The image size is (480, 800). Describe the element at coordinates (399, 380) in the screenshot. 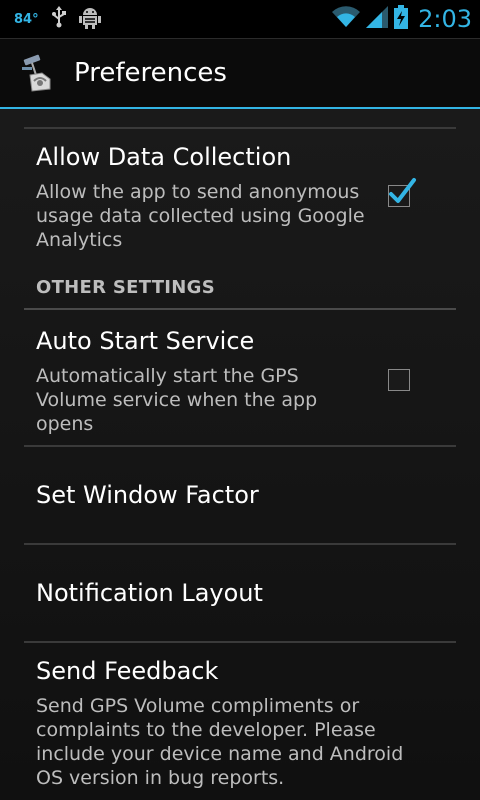

I see `auto-start-service-checkbox` at that location.